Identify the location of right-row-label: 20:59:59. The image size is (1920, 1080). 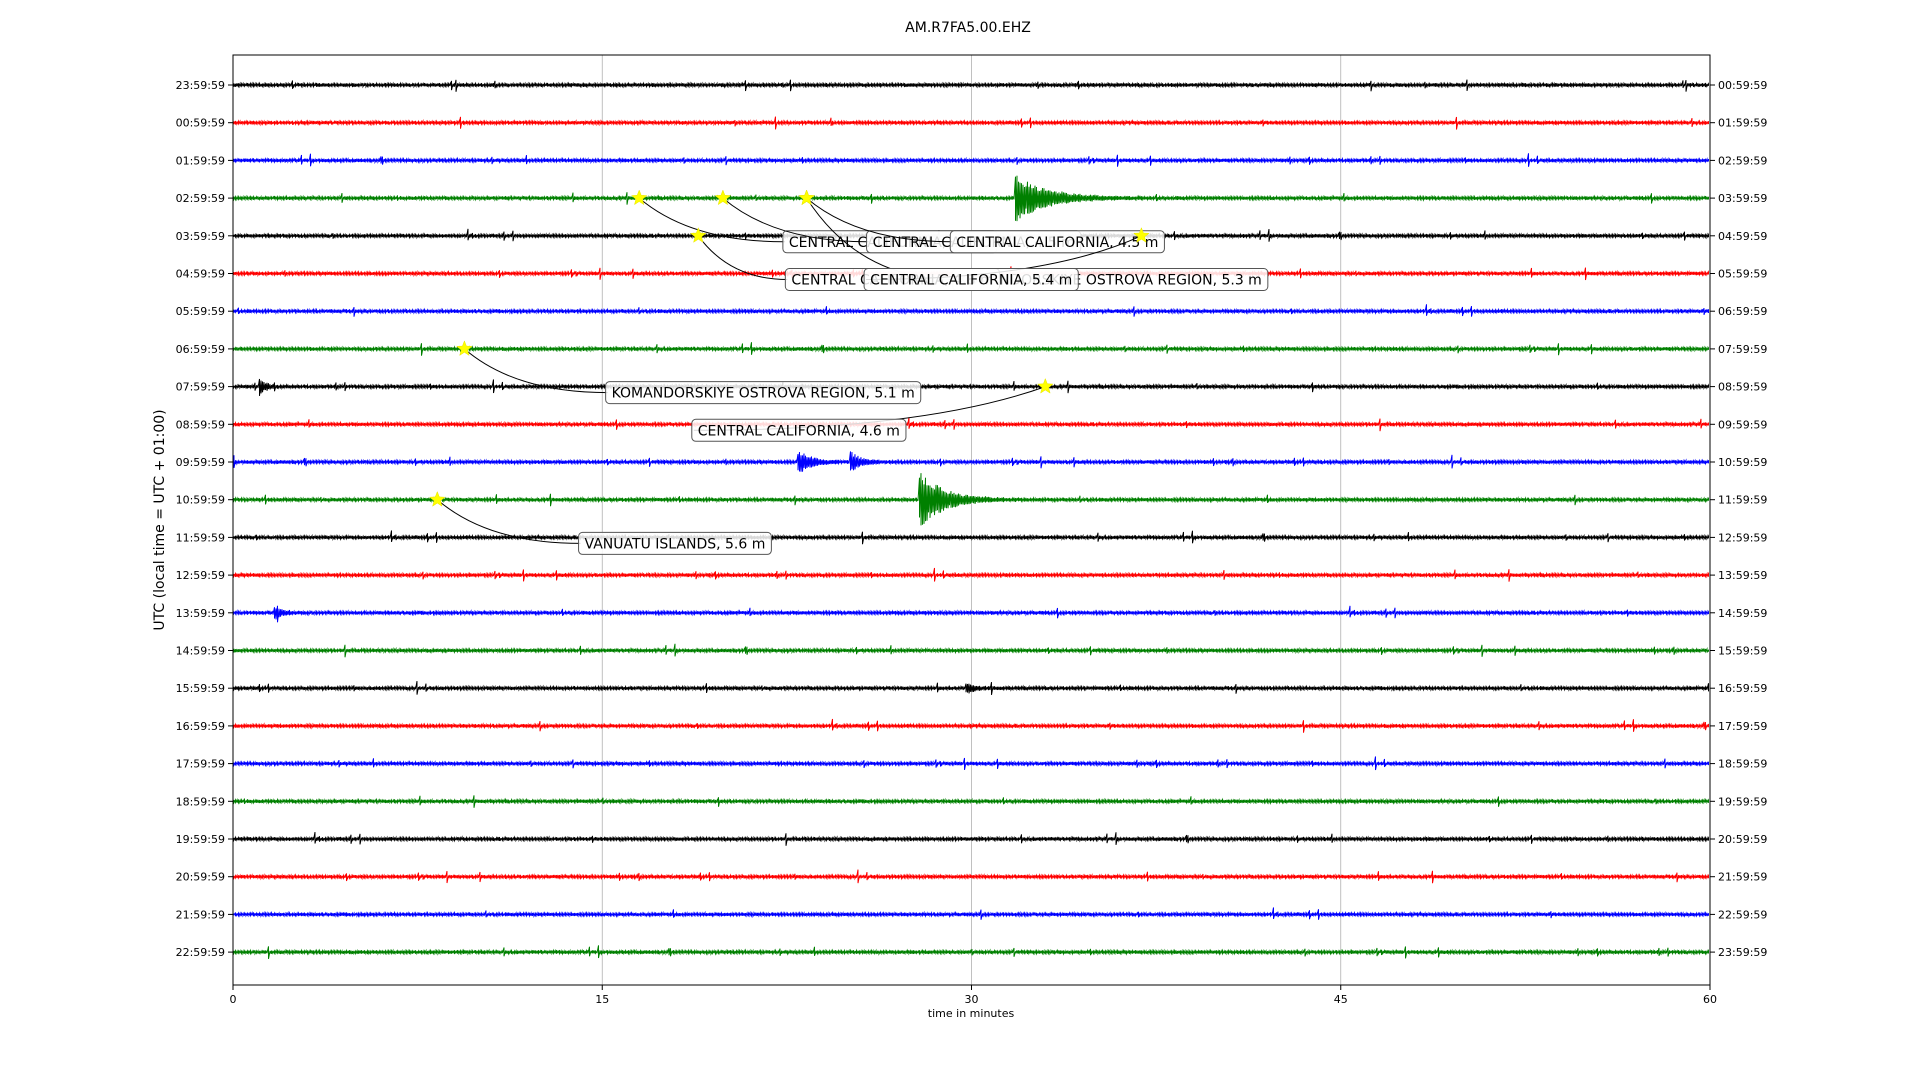
(1742, 839).